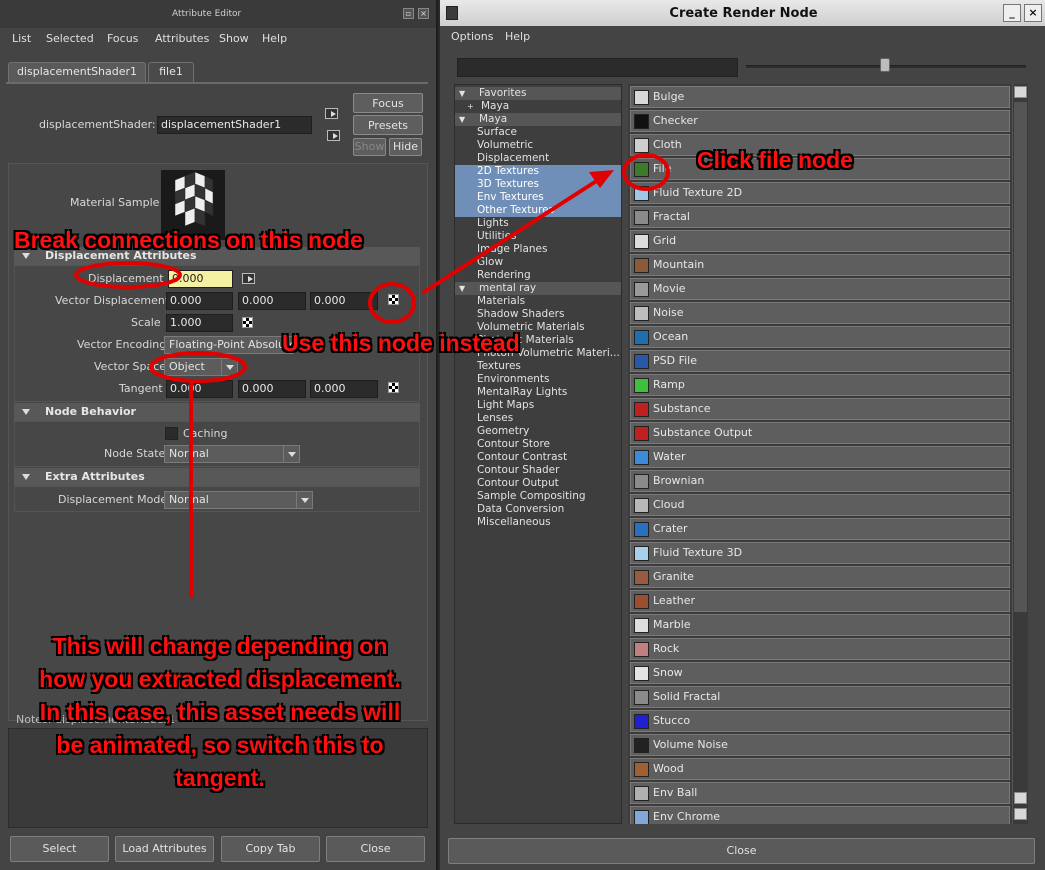 The width and height of the screenshot is (1045, 870). I want to click on node-button: Fluid Texture 3D, so click(820, 553).